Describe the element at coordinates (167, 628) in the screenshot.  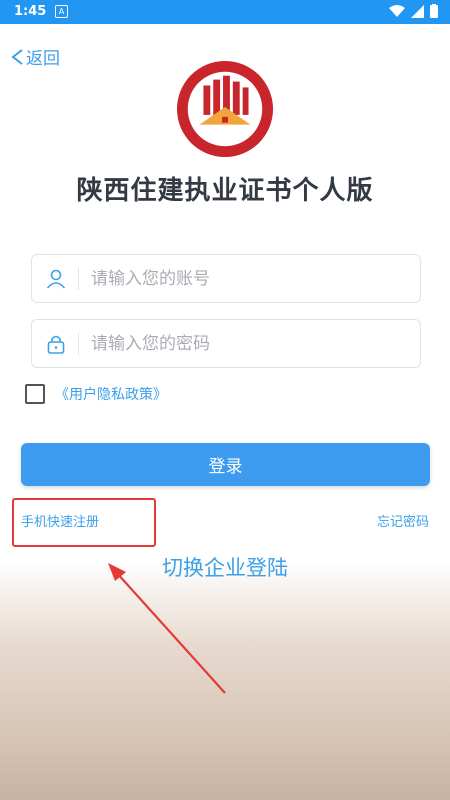
I see `annotation-arrow-icon` at that location.